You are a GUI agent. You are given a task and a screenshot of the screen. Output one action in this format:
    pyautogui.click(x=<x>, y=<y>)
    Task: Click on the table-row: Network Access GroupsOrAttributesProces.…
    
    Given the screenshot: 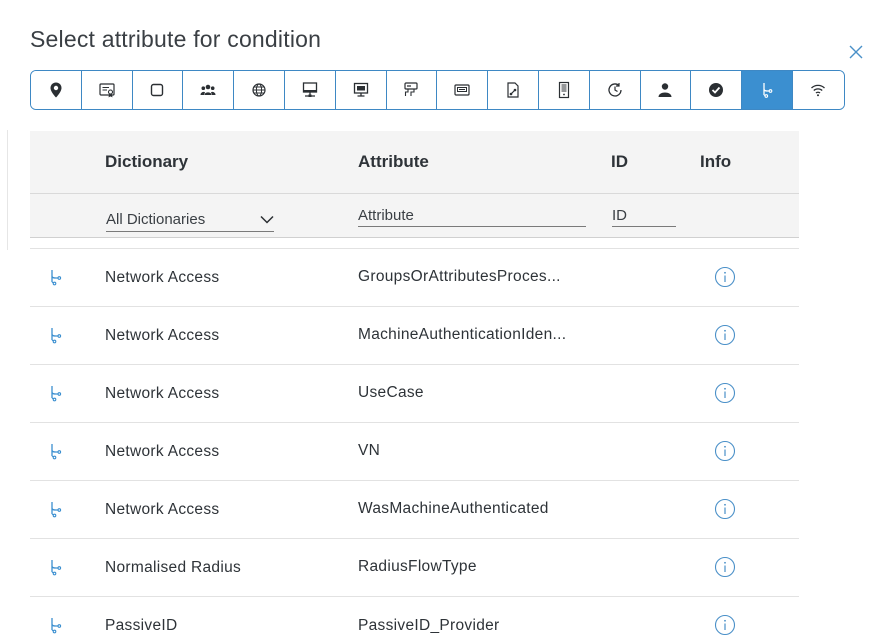 What is the action you would take?
    pyautogui.click(x=414, y=278)
    